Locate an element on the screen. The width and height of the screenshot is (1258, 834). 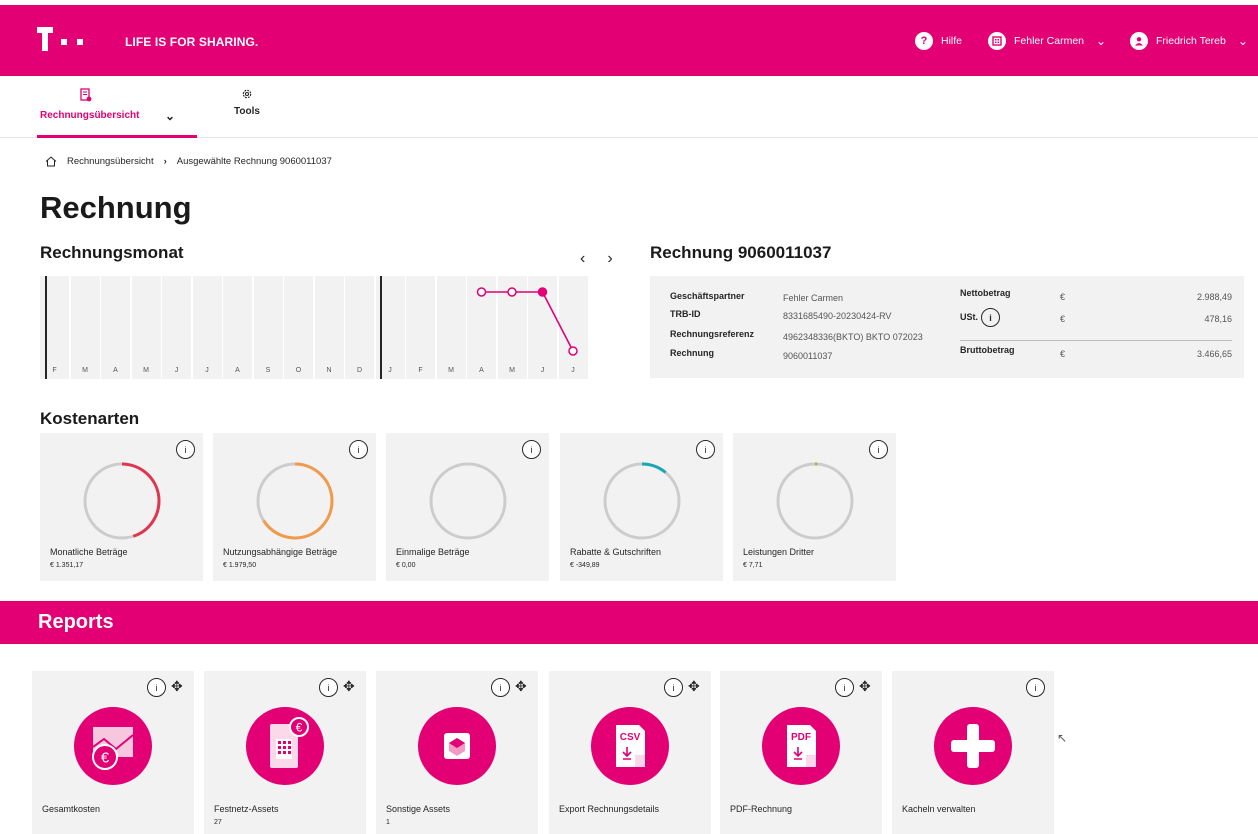
tab-rechnungsuebersicht: Rechnungsübersicht ⌄ is located at coordinates (117, 107).